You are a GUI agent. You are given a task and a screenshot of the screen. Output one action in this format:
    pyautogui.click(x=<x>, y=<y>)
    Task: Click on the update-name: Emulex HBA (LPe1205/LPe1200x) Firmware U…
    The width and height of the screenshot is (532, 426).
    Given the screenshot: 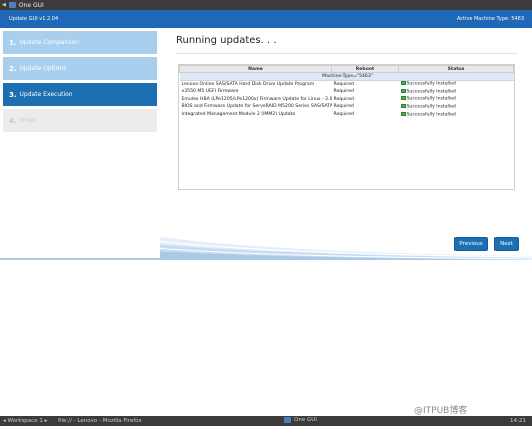 What is the action you would take?
    pyautogui.click(x=256, y=99)
    